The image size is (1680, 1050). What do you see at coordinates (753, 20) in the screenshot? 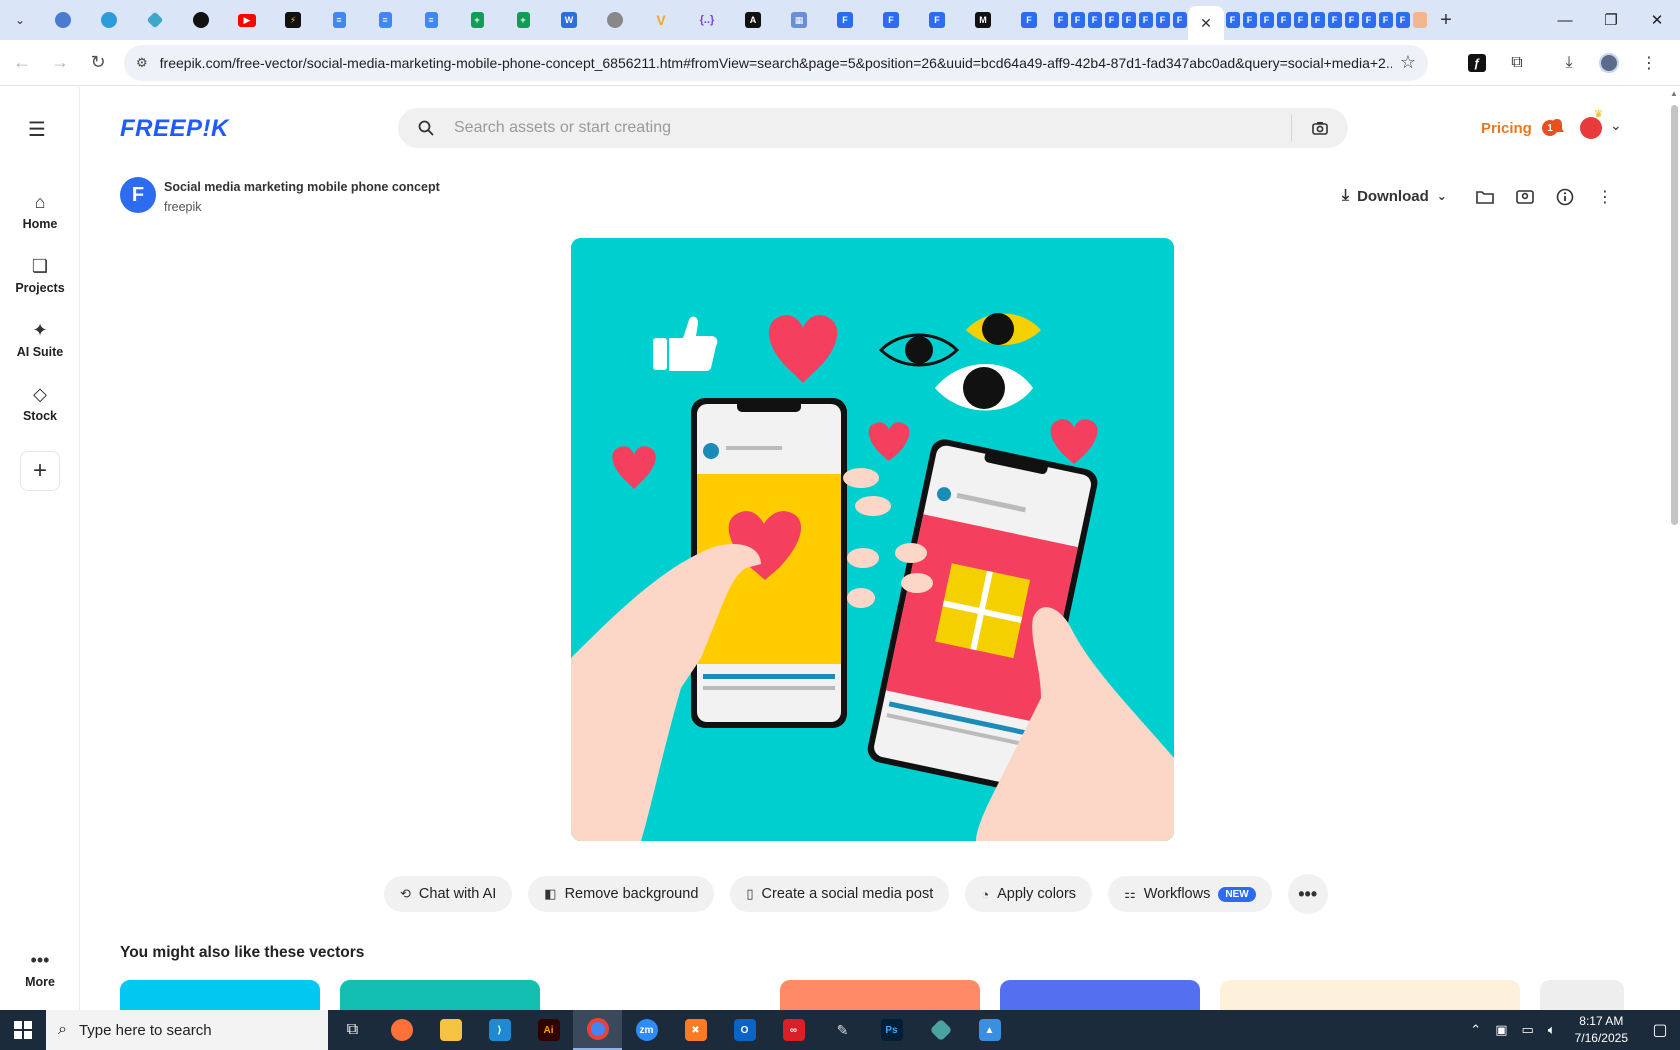
I see `tab: A` at bounding box center [753, 20].